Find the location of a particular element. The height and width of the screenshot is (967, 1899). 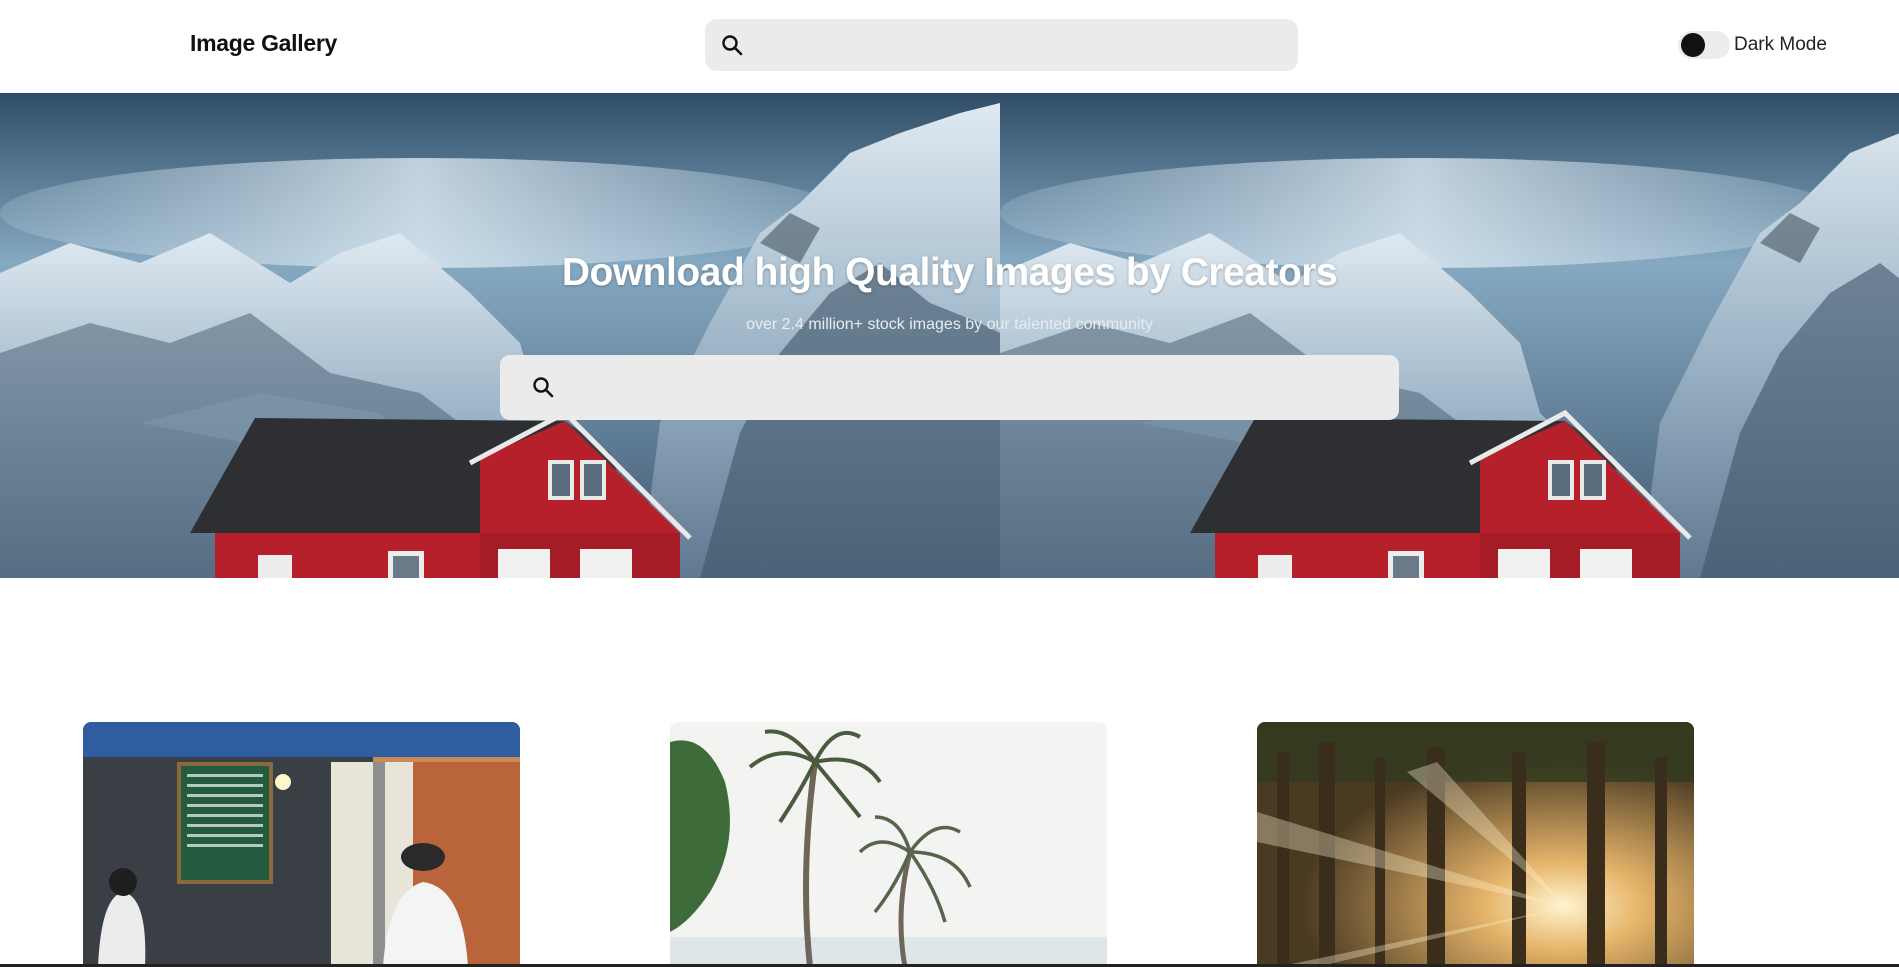

hero-search-input is located at coordinates (975, 387).